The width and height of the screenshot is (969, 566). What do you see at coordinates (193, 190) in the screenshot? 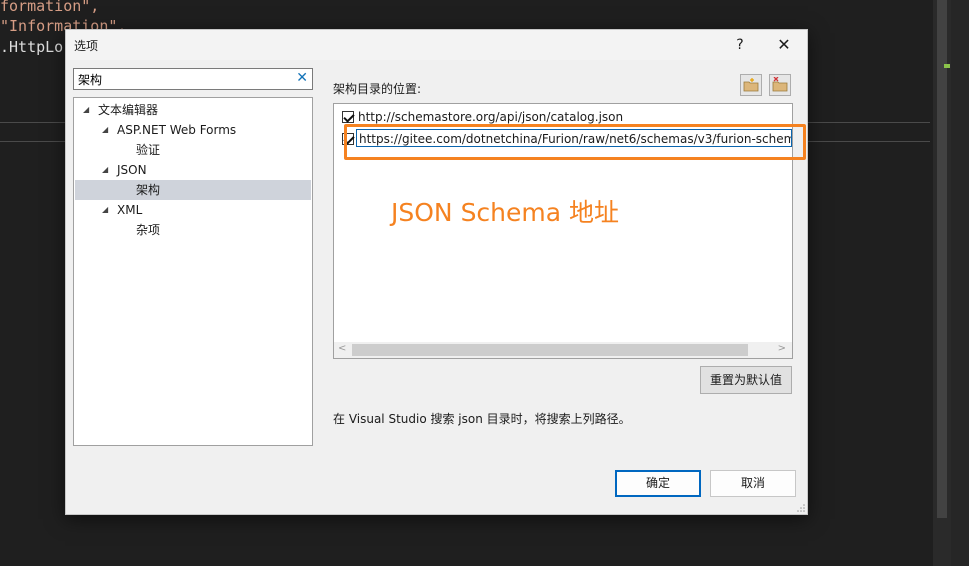
I see `tree-item-schema: 架构` at bounding box center [193, 190].